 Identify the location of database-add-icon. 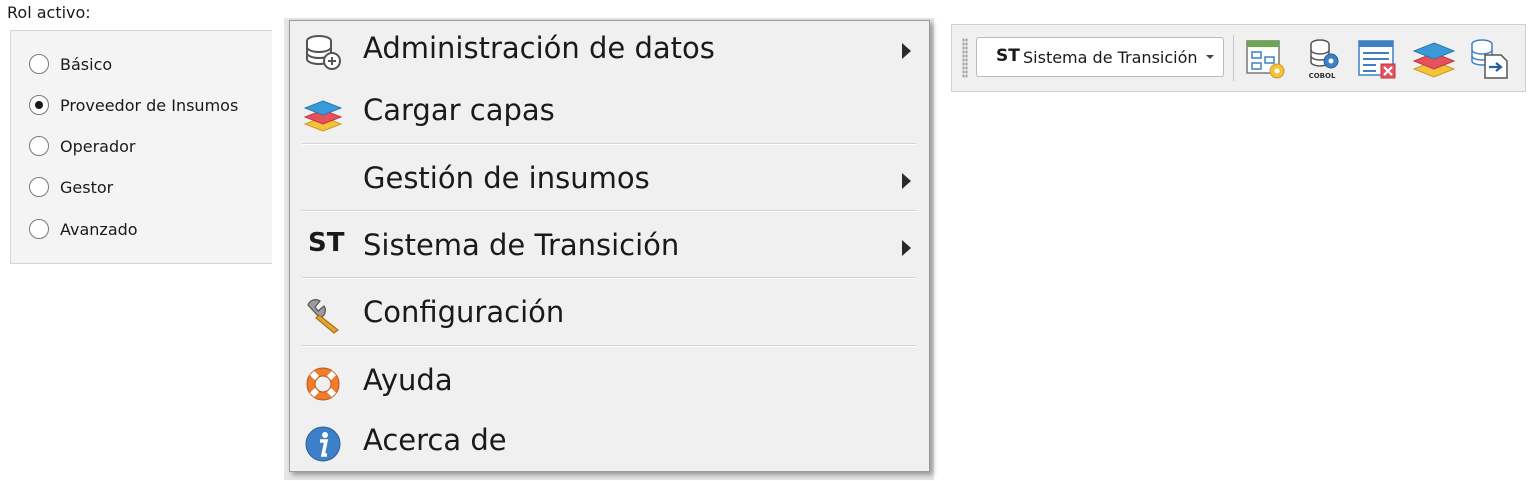
(323, 52).